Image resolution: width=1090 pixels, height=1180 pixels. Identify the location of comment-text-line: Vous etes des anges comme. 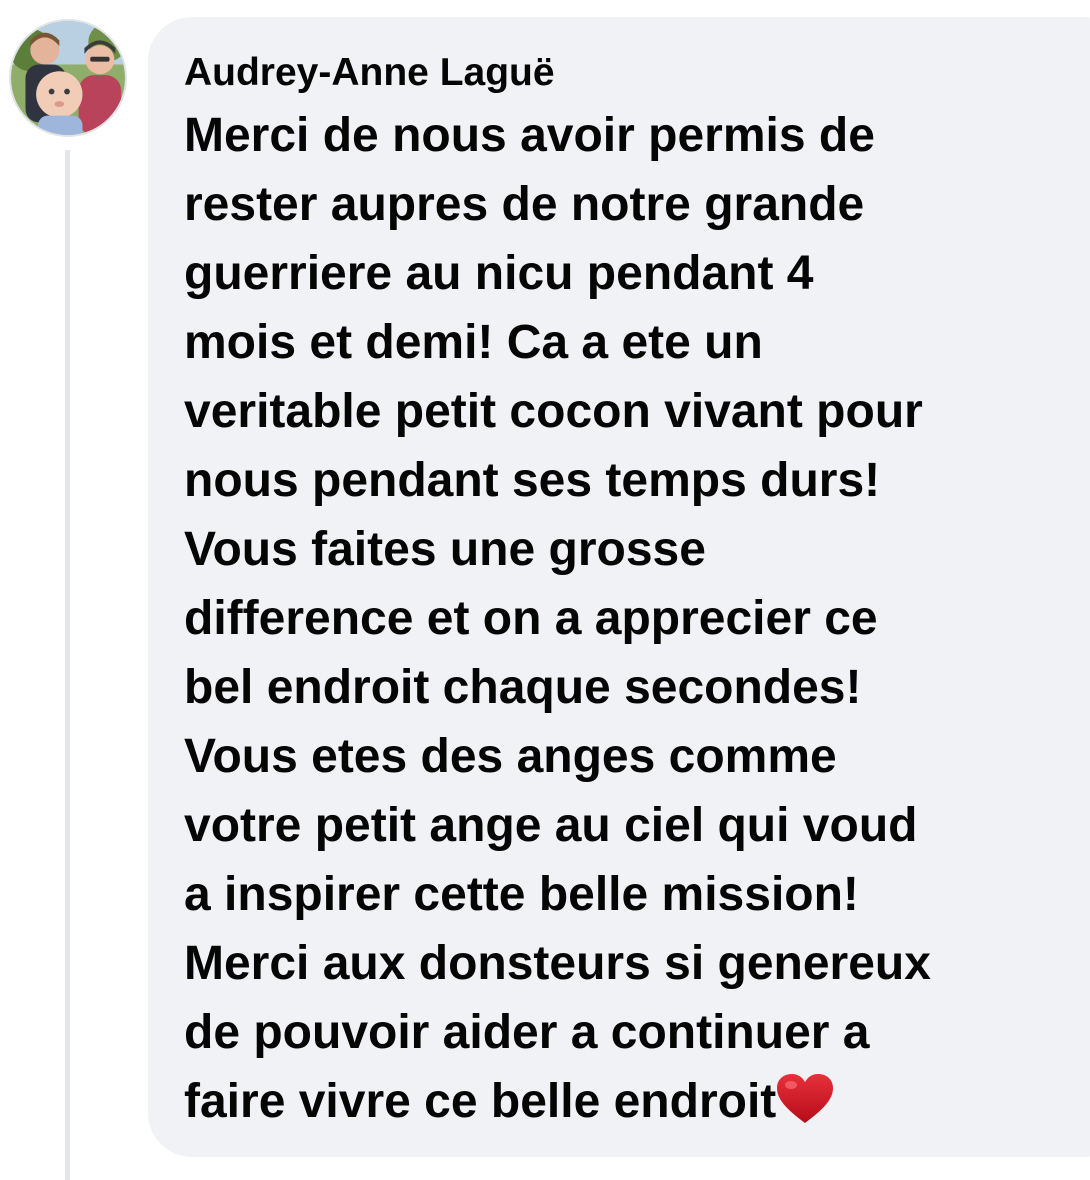
(510, 756).